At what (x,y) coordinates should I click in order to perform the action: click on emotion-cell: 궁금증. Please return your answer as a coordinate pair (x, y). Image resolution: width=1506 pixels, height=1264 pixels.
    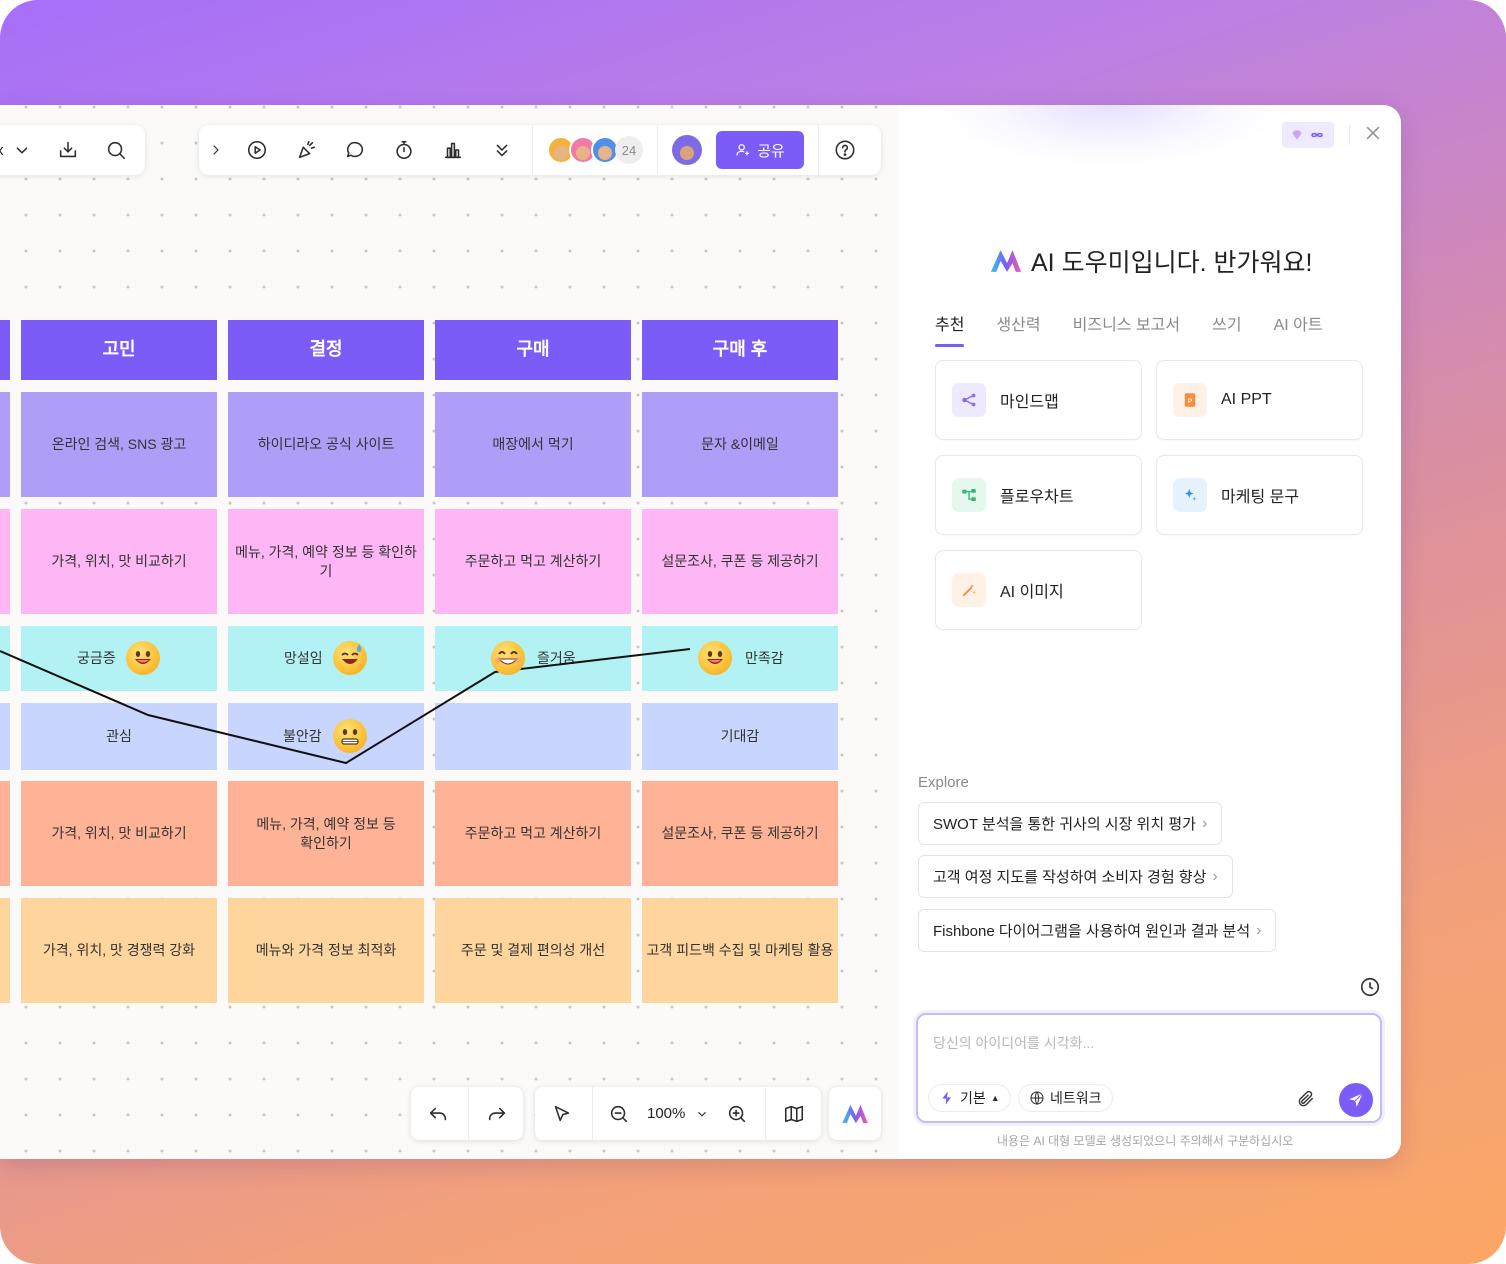
    Looking at the image, I should click on (119, 658).